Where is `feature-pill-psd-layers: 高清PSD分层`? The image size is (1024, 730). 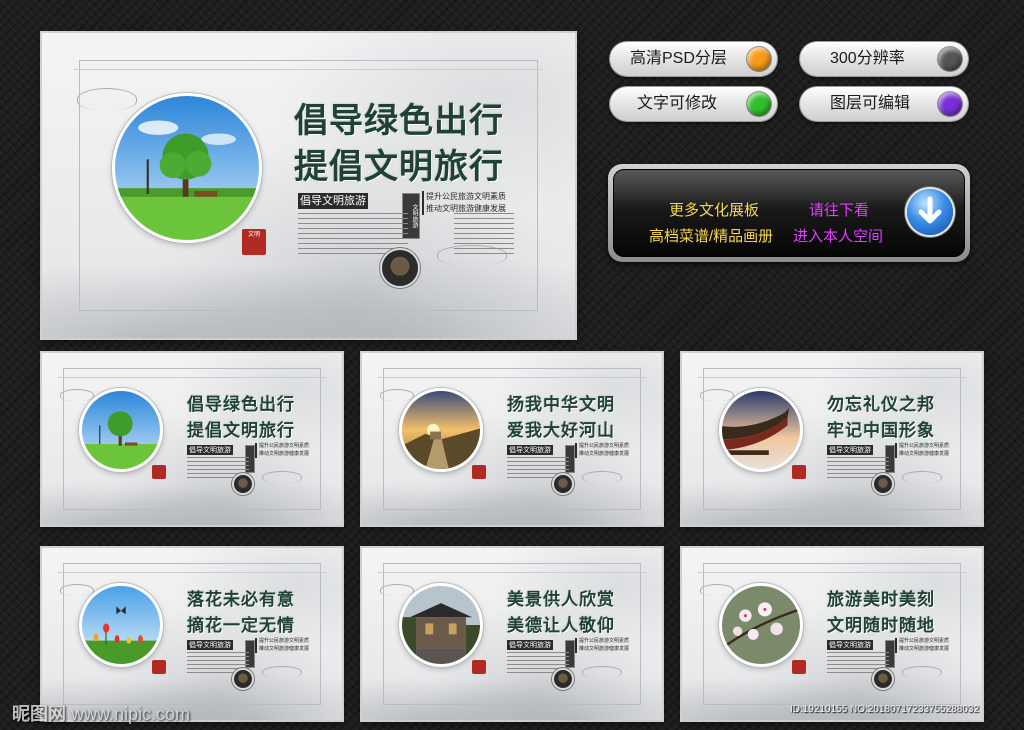 feature-pill-psd-layers: 高清PSD分层 is located at coordinates (693, 59).